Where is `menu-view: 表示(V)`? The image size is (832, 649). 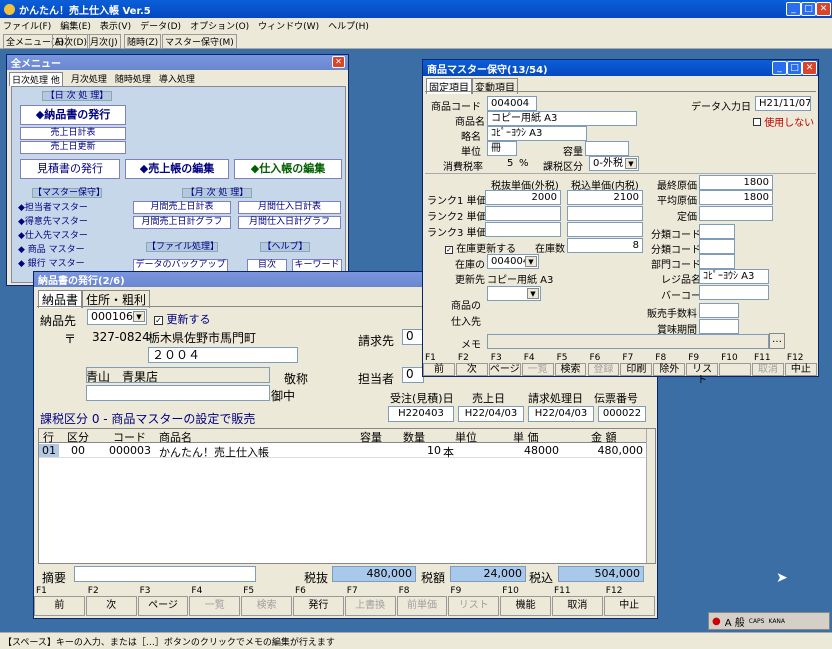
menu-view: 表示(V) is located at coordinates (115, 25).